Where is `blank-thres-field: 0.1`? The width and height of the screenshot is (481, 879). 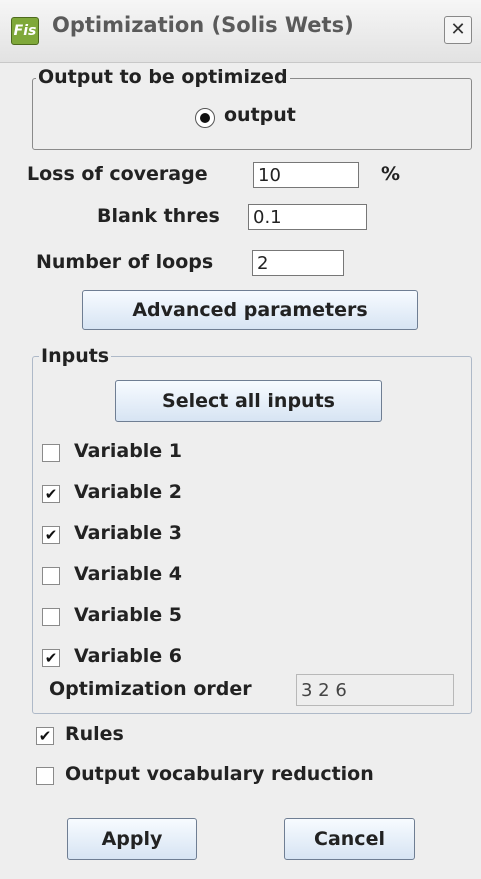
blank-thres-field: 0.1 is located at coordinates (307, 217).